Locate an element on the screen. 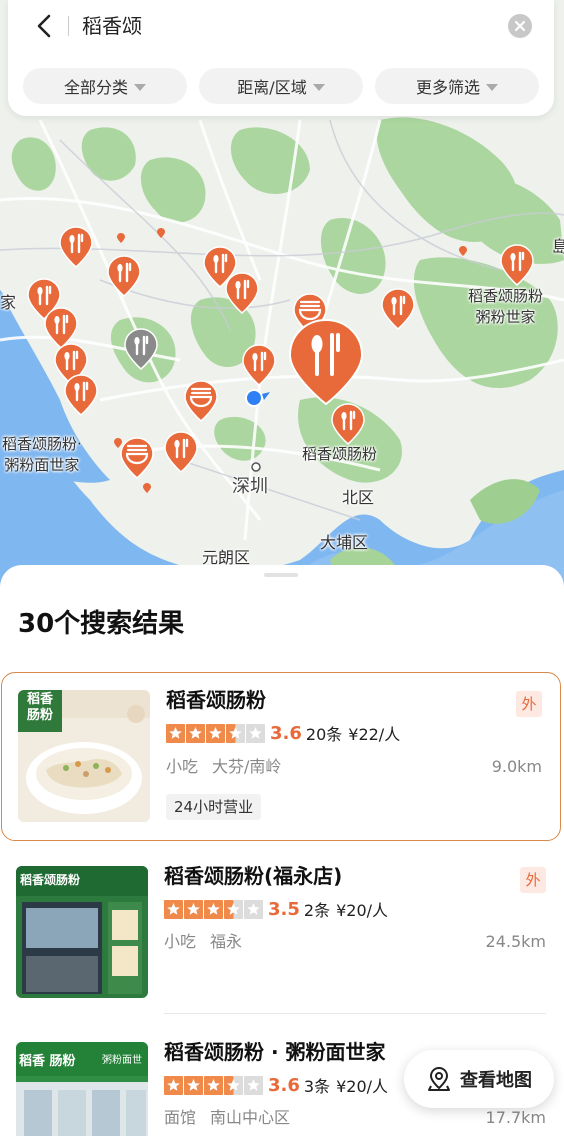  map-pin-icon is located at coordinates (439, 1078).